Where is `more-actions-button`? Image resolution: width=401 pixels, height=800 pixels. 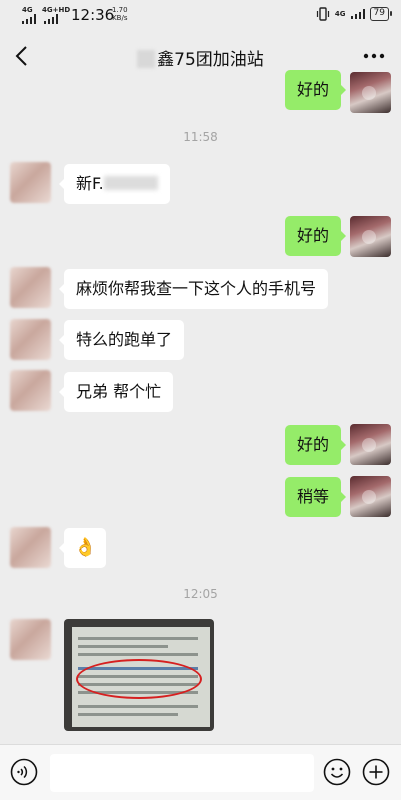
more-actions-button is located at coordinates (376, 772).